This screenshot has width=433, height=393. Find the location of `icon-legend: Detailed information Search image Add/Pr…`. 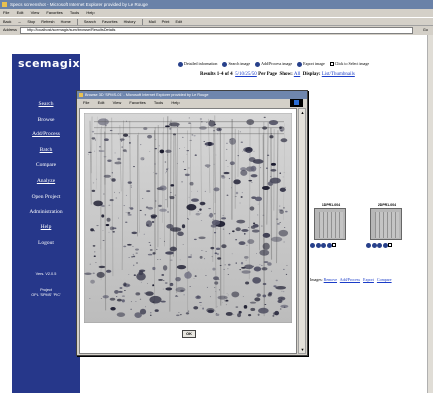

icon-legend: Detailed information Search image Add/Pr… is located at coordinates (275, 64).